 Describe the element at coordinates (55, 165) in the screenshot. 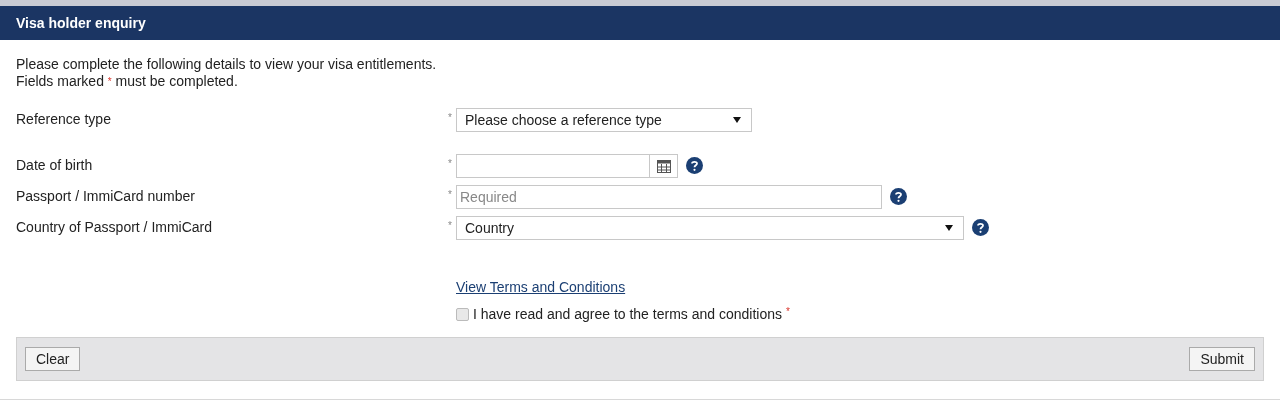

I see `field-label: Date of birth` at that location.